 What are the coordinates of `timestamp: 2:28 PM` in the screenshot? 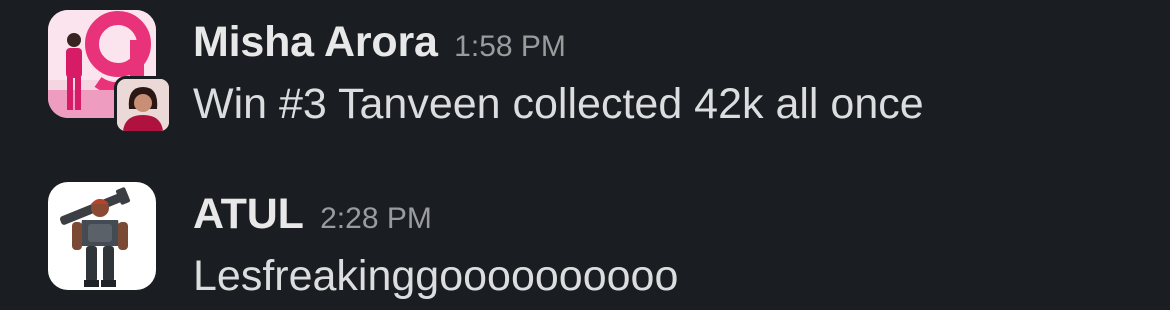 It's located at (376, 218).